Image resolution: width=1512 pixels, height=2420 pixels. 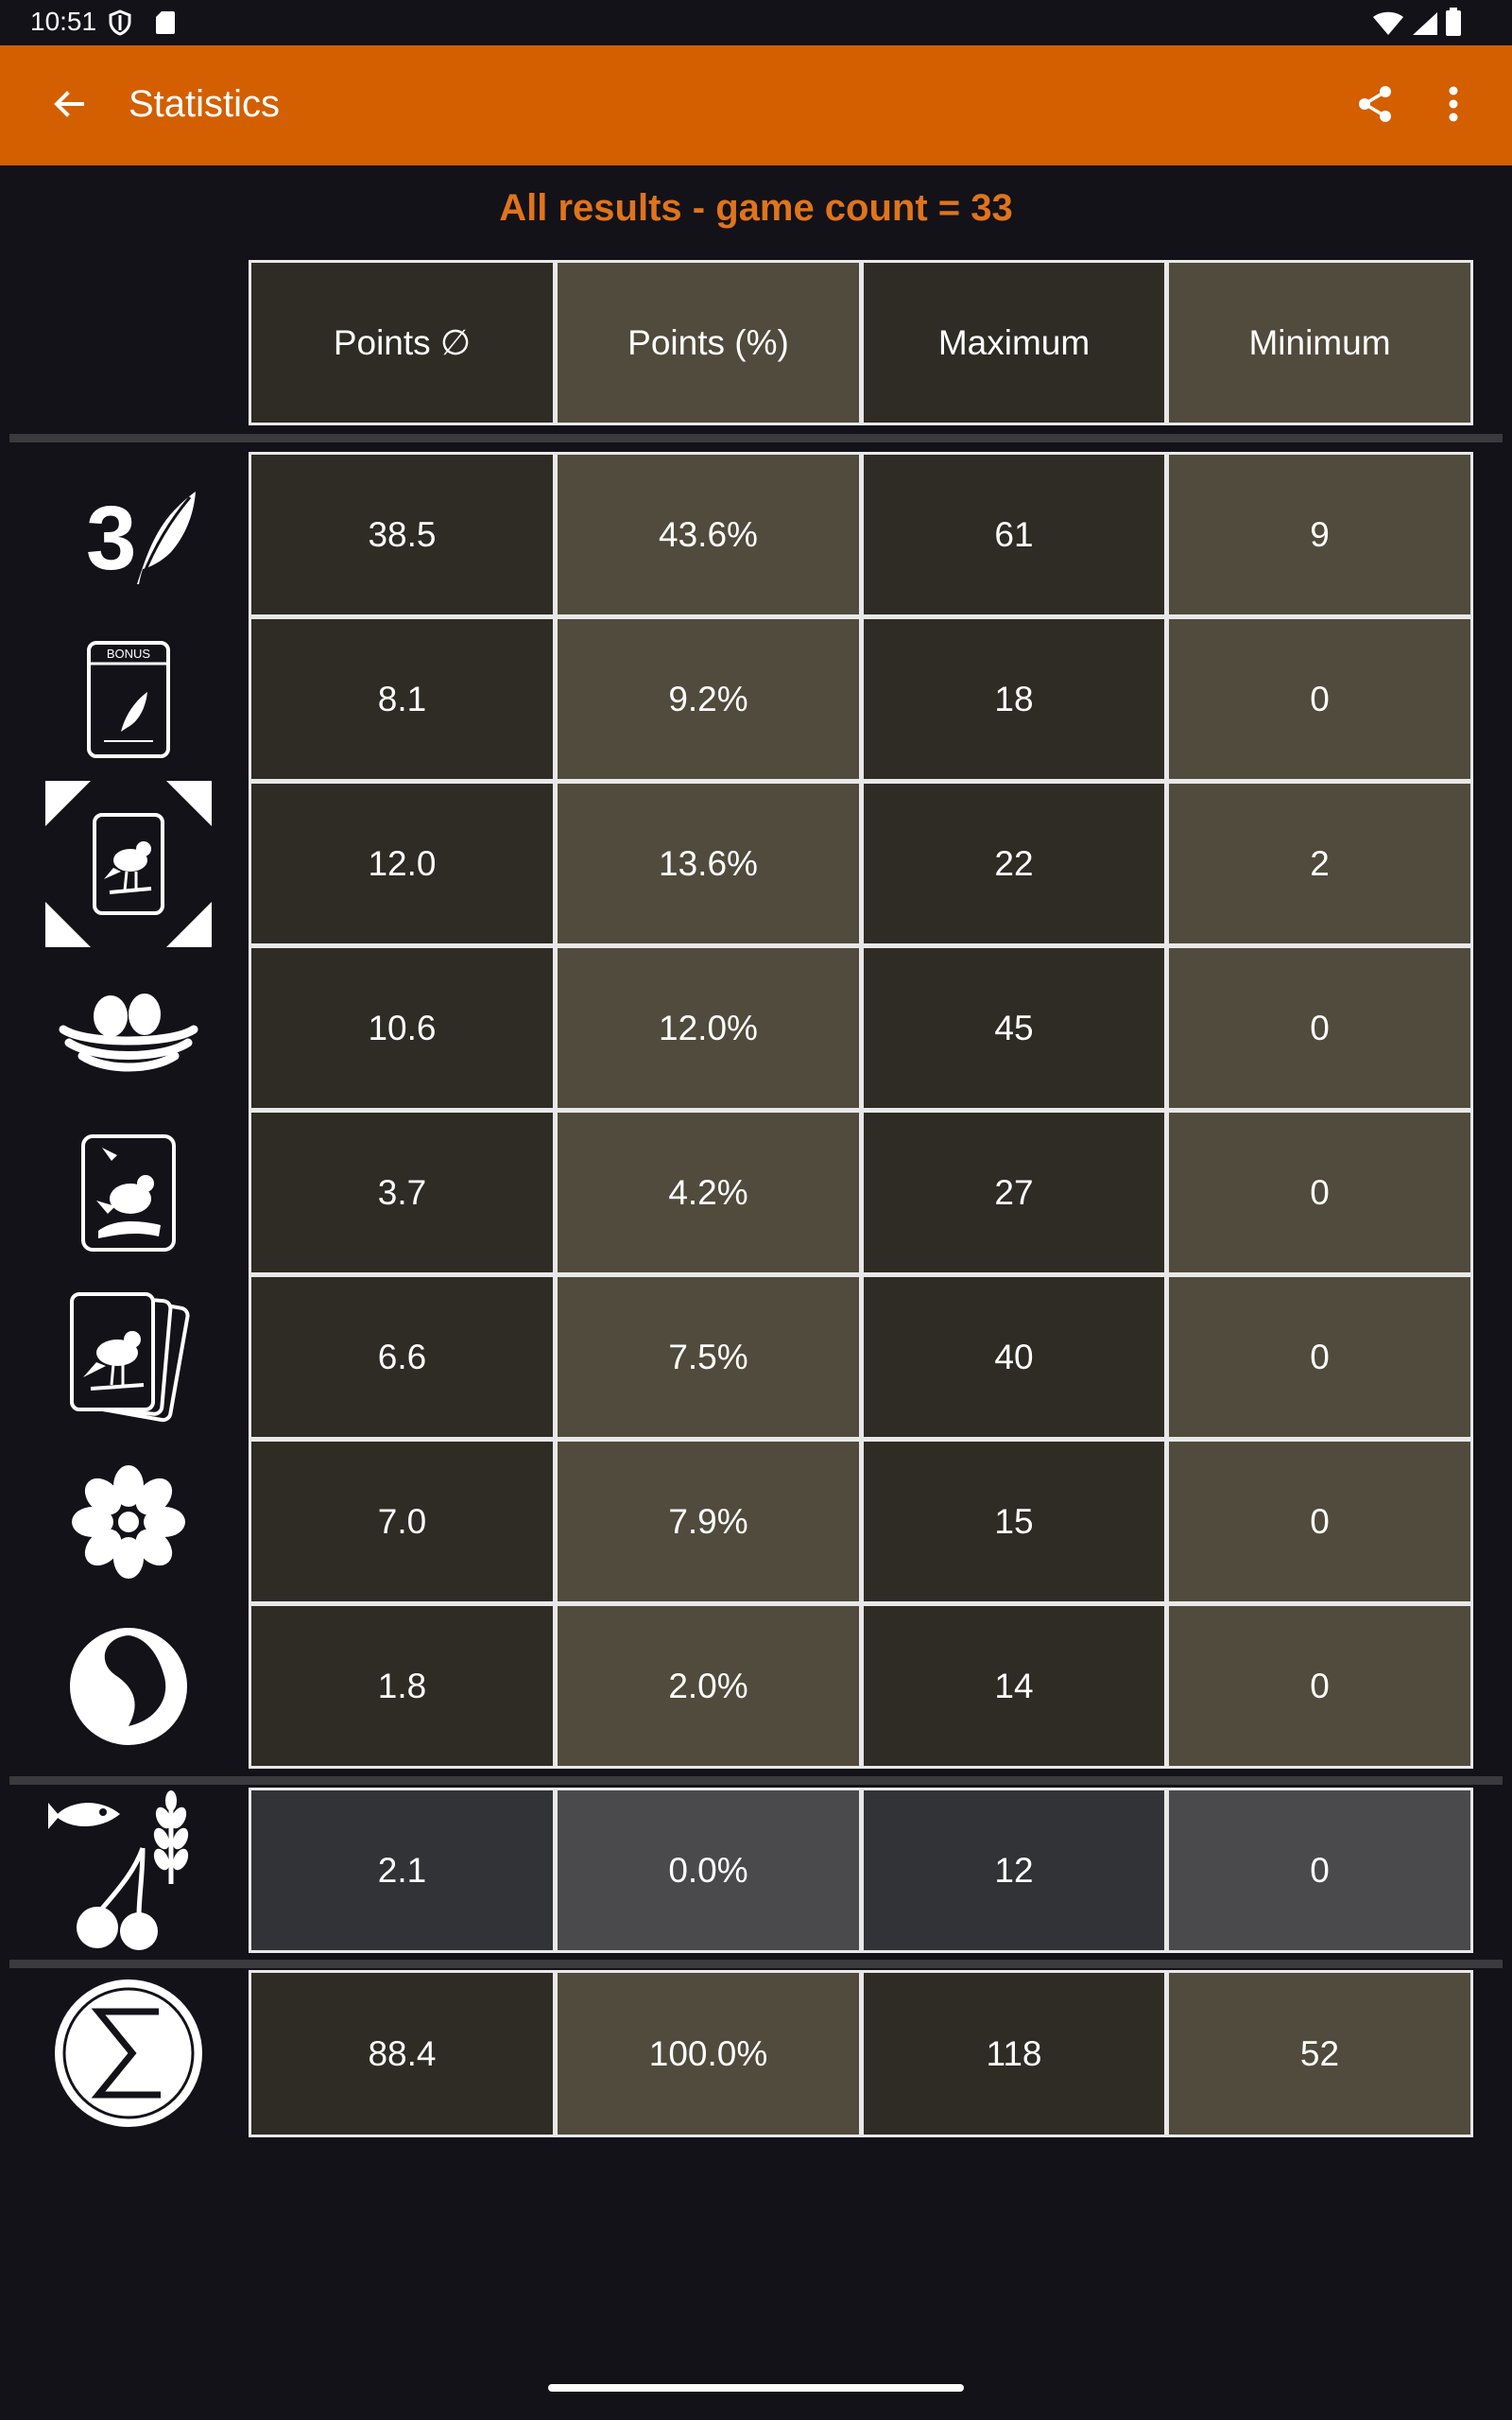 What do you see at coordinates (128, 1192) in the screenshot?
I see `cached-food-icon` at bounding box center [128, 1192].